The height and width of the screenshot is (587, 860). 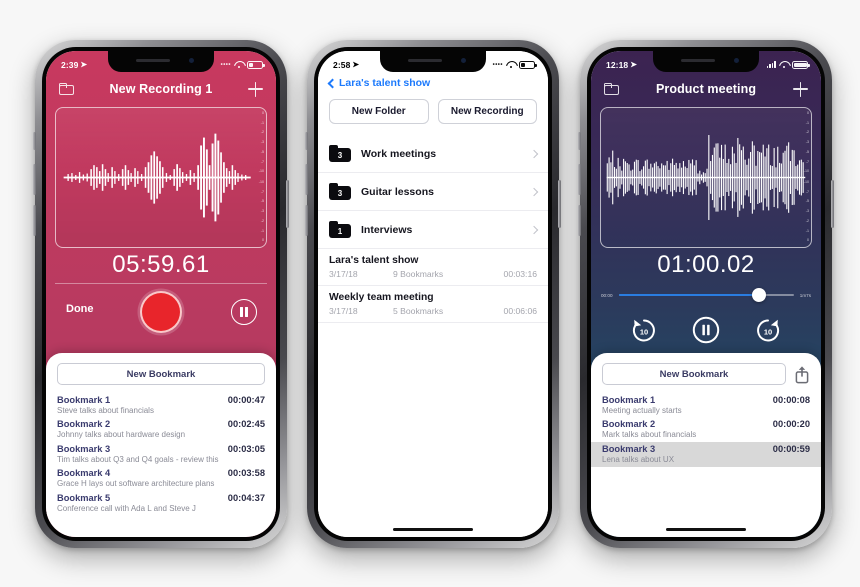 What do you see at coordinates (802, 374) in the screenshot?
I see `share-icon` at bounding box center [802, 374].